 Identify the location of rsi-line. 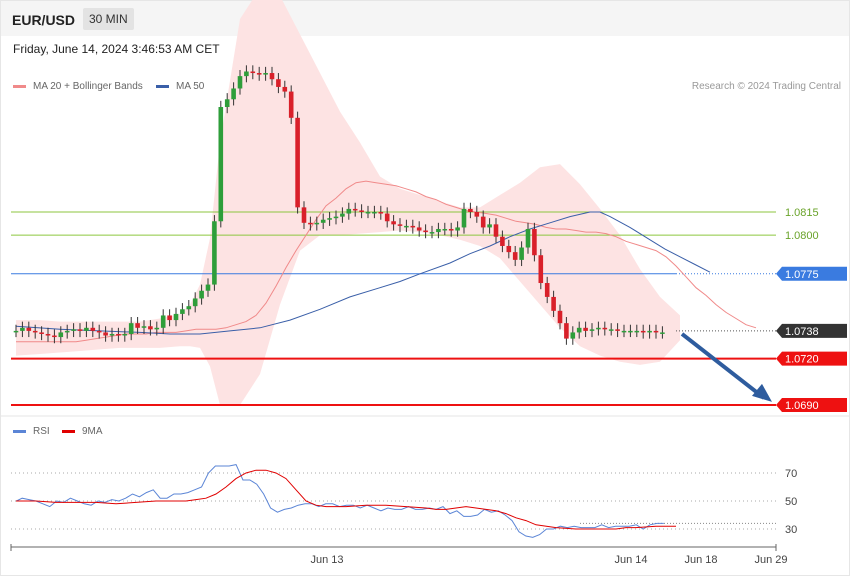
(340, 501).